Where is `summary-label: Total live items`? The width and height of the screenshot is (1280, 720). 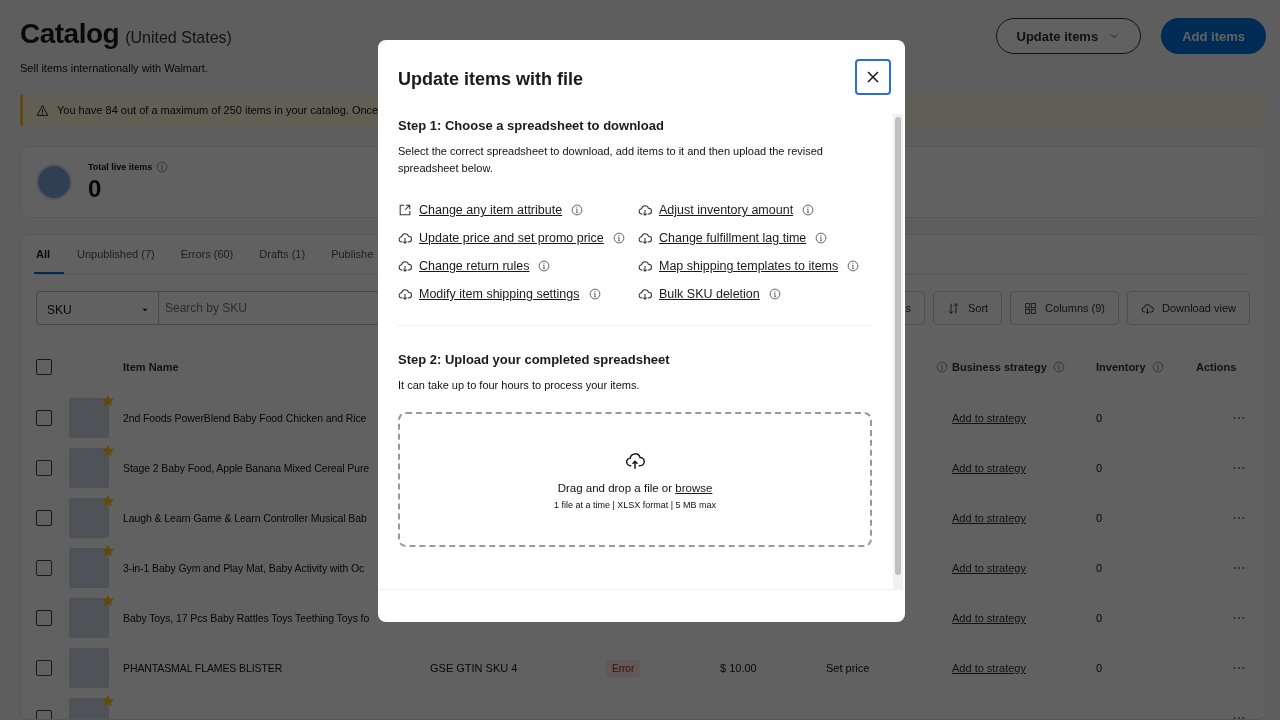 summary-label: Total live items is located at coordinates (120, 167).